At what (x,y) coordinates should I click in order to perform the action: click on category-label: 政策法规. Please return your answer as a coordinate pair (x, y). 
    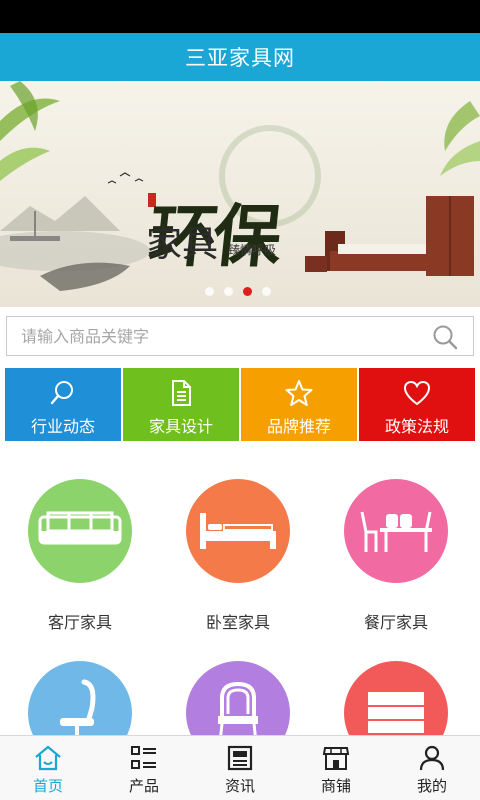
    Looking at the image, I should click on (416, 426).